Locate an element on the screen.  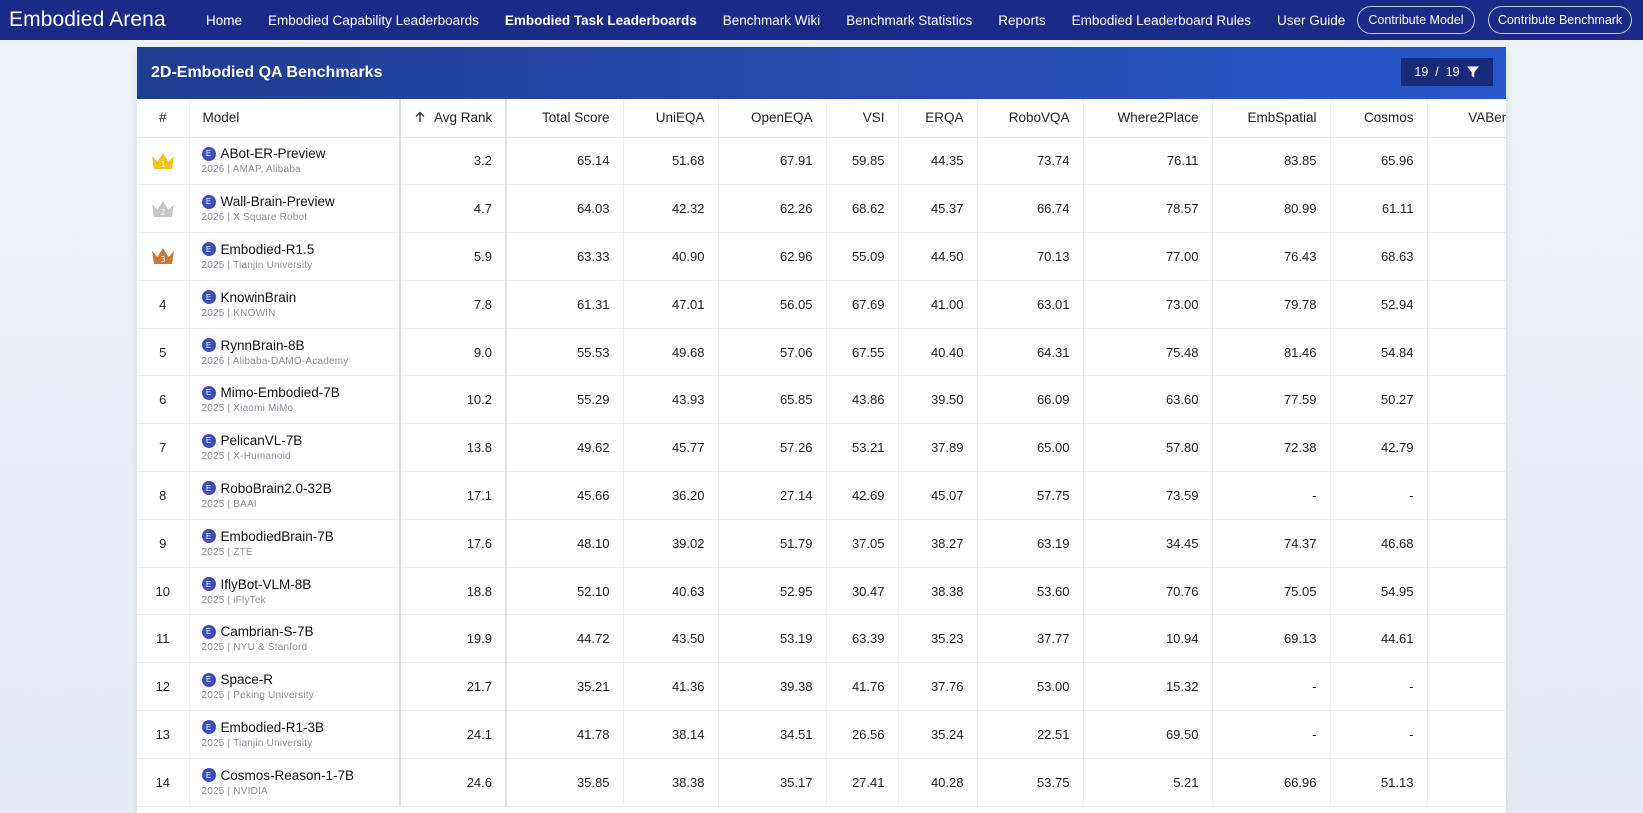
model-name: ABot-ER-Preview is located at coordinates (273, 153).